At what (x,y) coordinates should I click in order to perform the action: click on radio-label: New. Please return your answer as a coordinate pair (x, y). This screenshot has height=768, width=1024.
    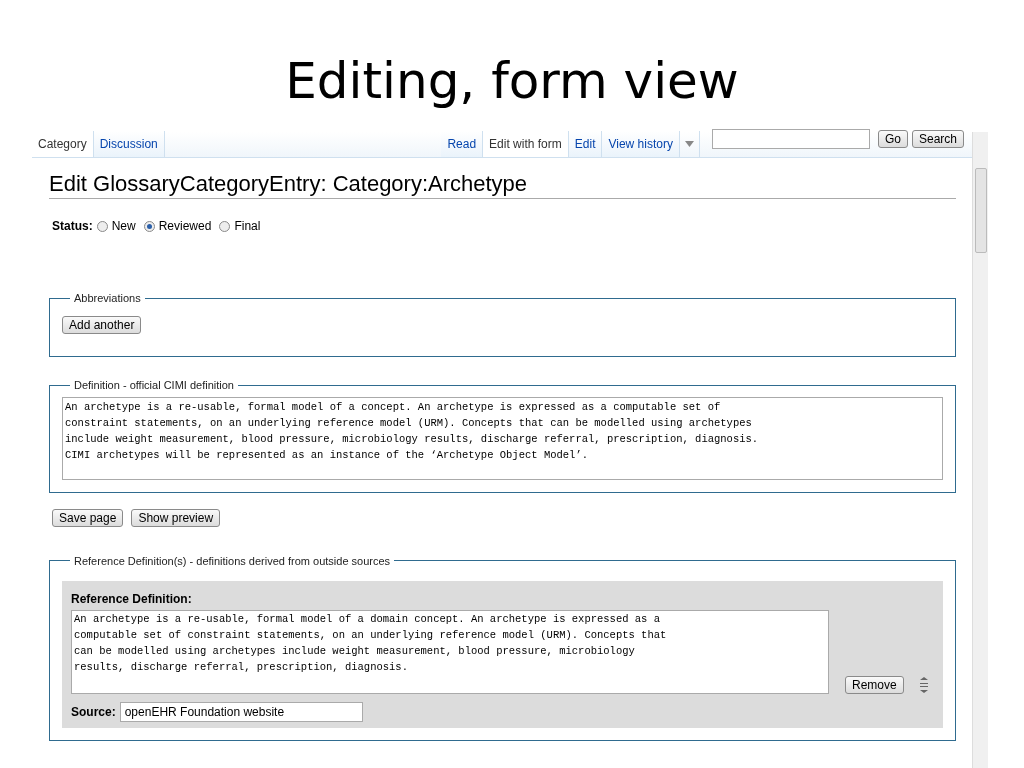
    Looking at the image, I should click on (123, 226).